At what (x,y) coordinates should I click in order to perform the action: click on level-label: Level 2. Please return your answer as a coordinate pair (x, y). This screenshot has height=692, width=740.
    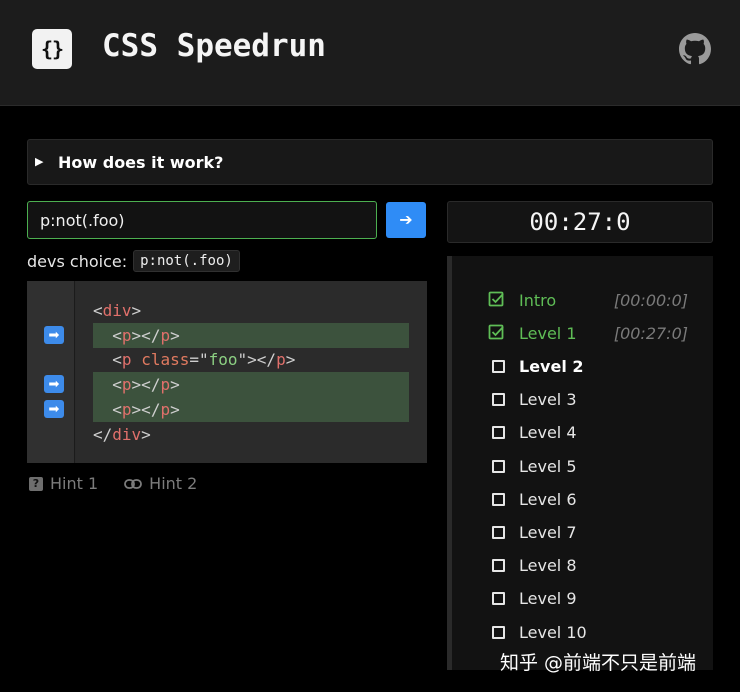
    Looking at the image, I should click on (551, 366).